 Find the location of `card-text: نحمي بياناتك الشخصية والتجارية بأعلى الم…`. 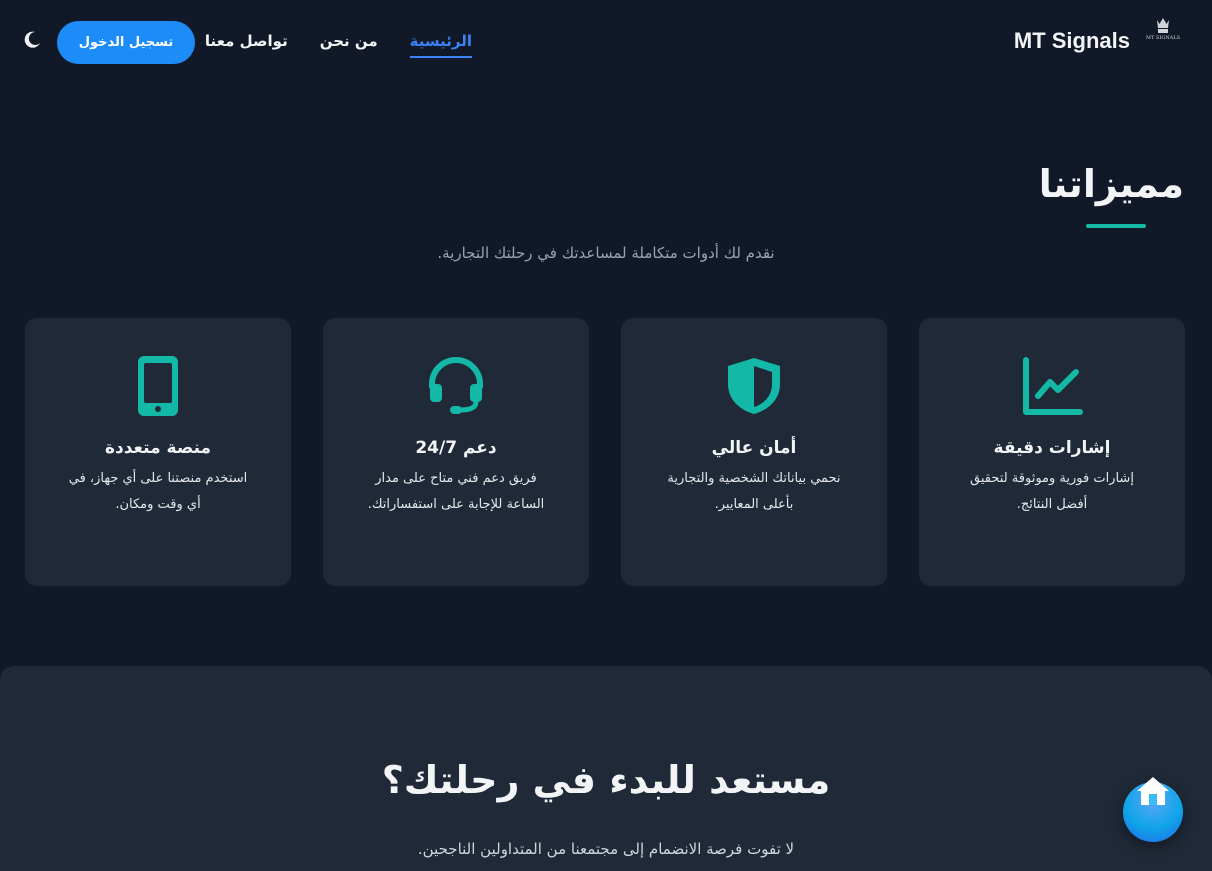

card-text: نحمي بياناتك الشخصية والتجارية بأعلى الم… is located at coordinates (754, 491).